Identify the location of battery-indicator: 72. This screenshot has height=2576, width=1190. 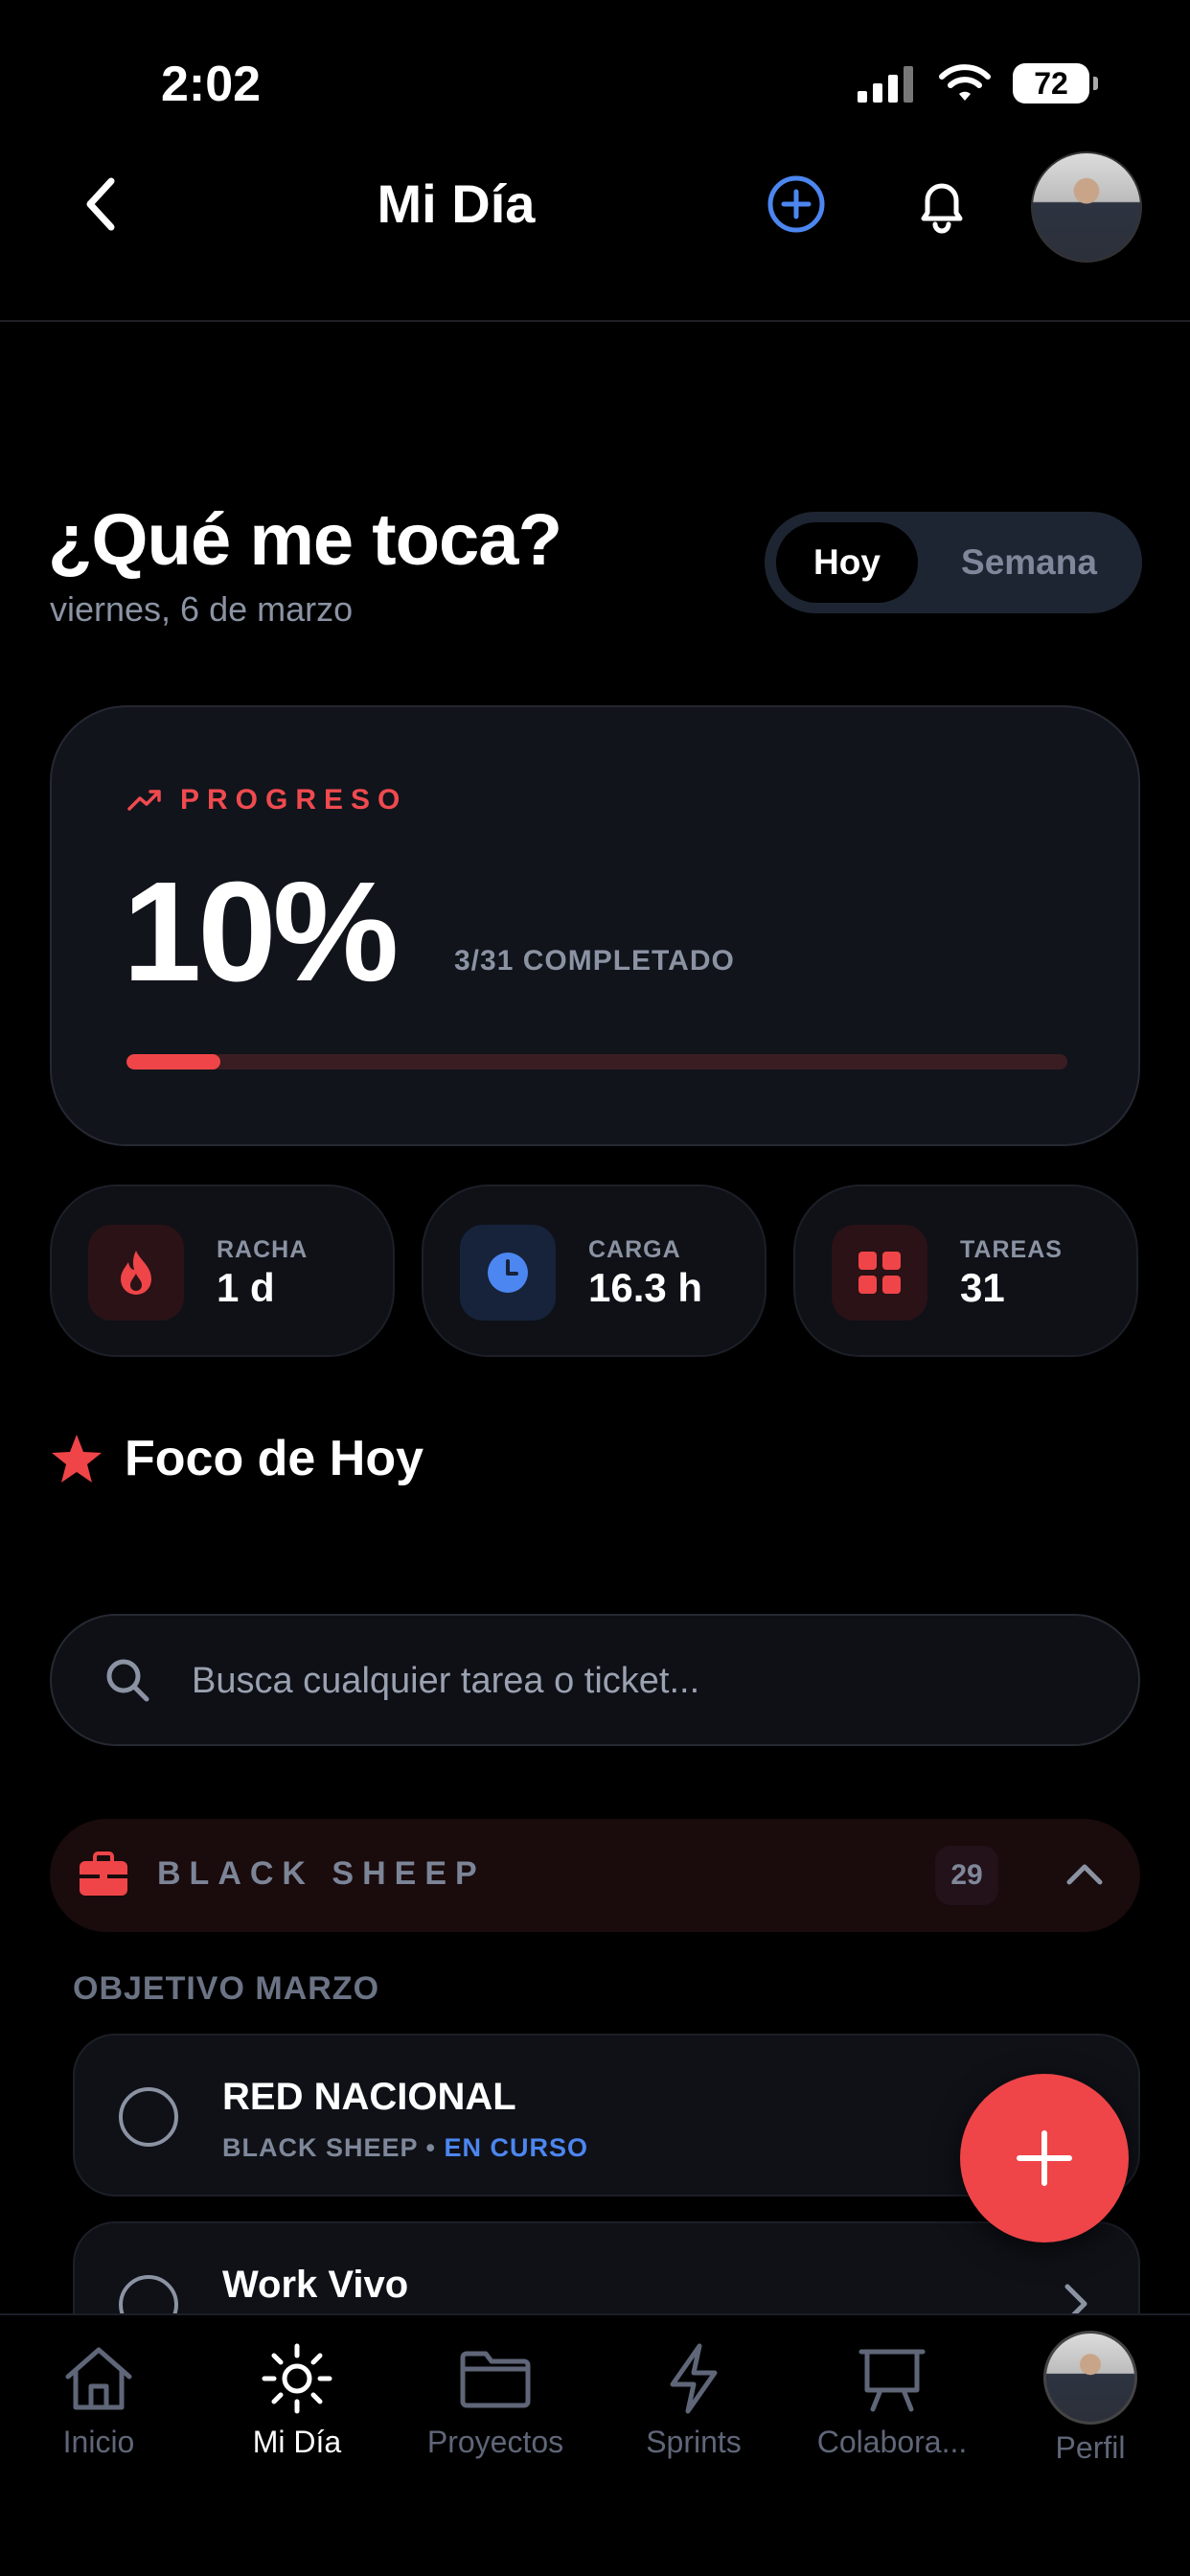
(1056, 83).